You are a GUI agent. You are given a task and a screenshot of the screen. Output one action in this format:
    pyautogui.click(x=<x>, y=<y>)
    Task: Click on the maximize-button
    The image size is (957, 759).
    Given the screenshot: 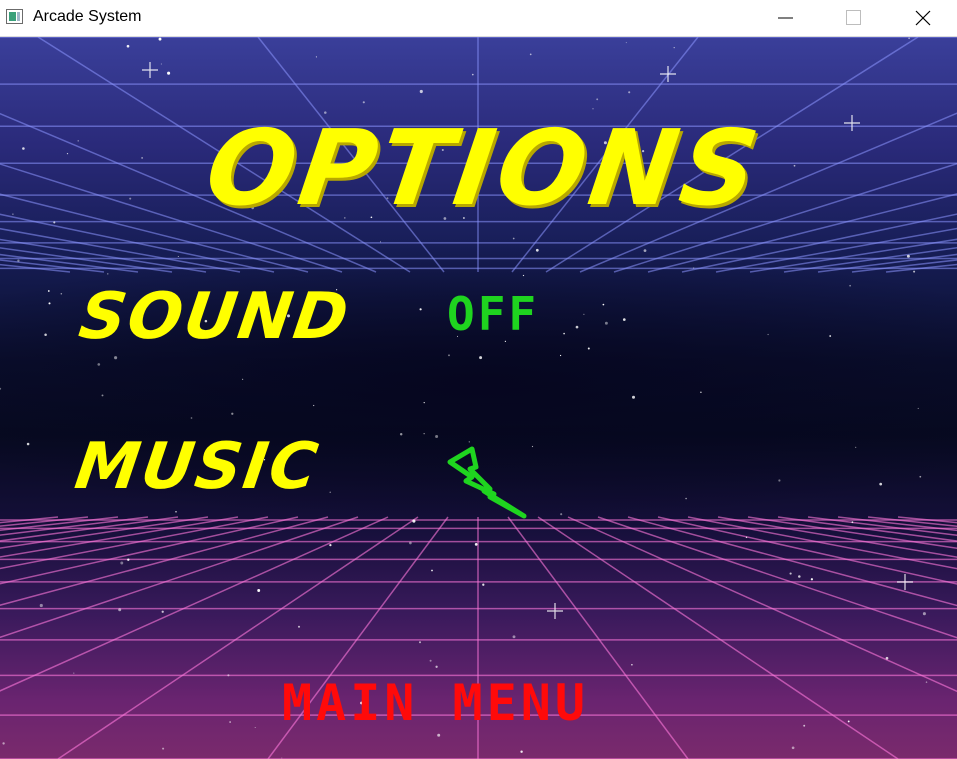 What is the action you would take?
    pyautogui.click(x=853, y=18)
    